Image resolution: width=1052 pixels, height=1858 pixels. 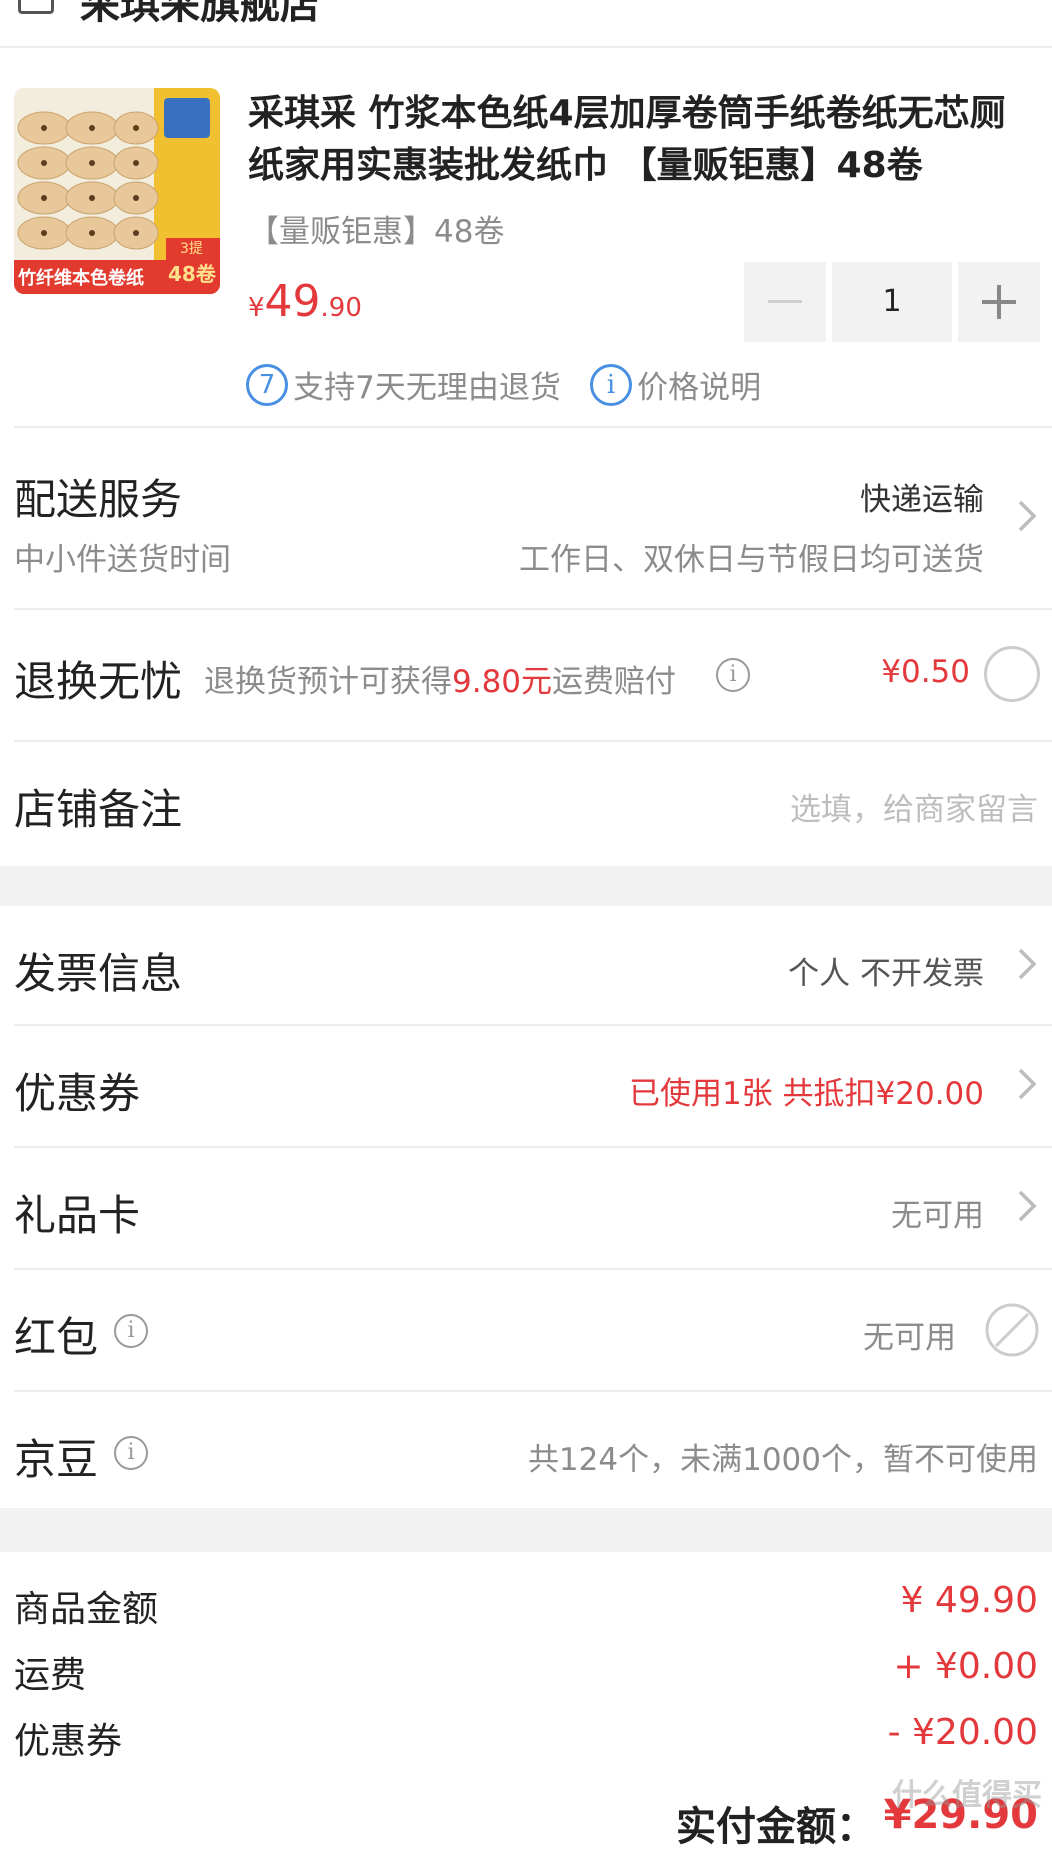 I want to click on coupon-value: 已使用1张 共抵扣¥20.00, so click(x=806, y=1094).